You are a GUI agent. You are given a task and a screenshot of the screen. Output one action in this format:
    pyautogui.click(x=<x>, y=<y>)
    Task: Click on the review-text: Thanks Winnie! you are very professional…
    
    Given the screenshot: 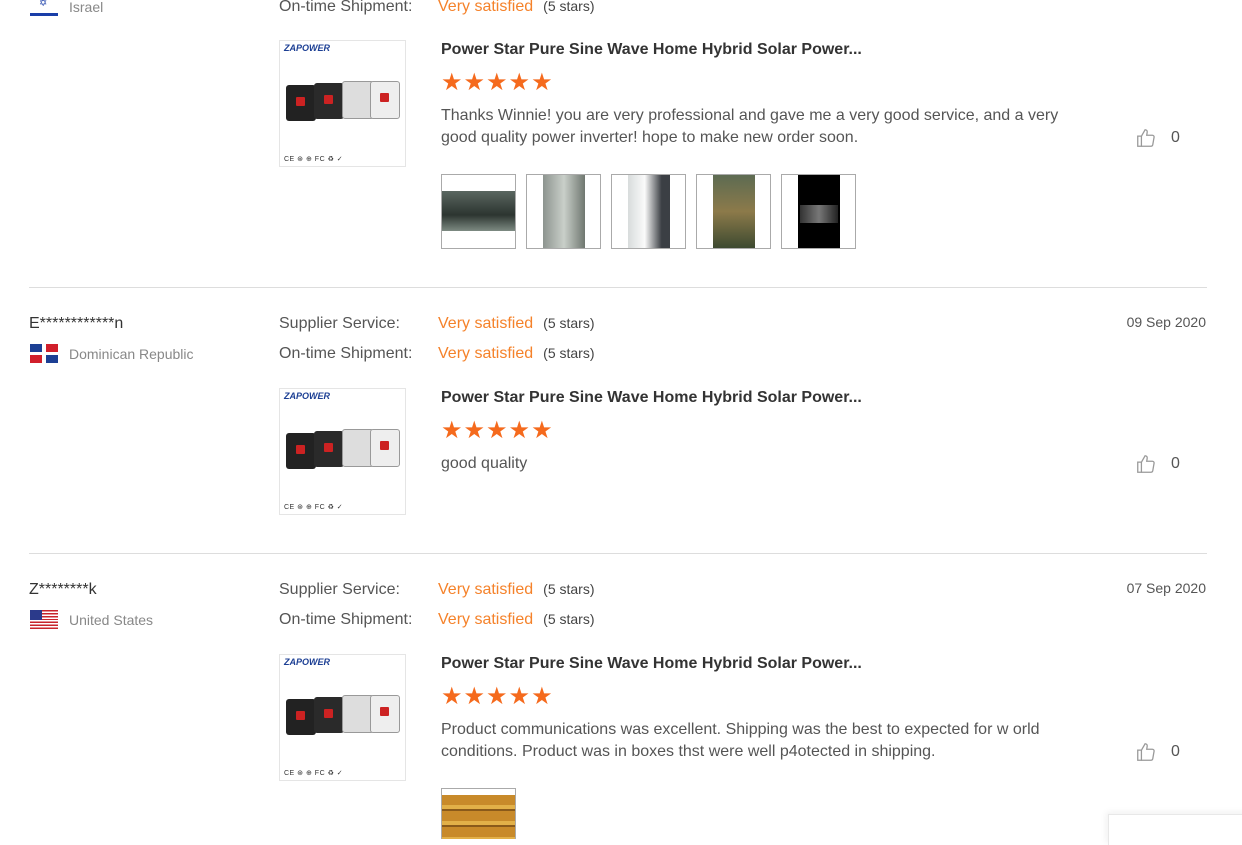 What is the action you would take?
    pyautogui.click(x=750, y=126)
    